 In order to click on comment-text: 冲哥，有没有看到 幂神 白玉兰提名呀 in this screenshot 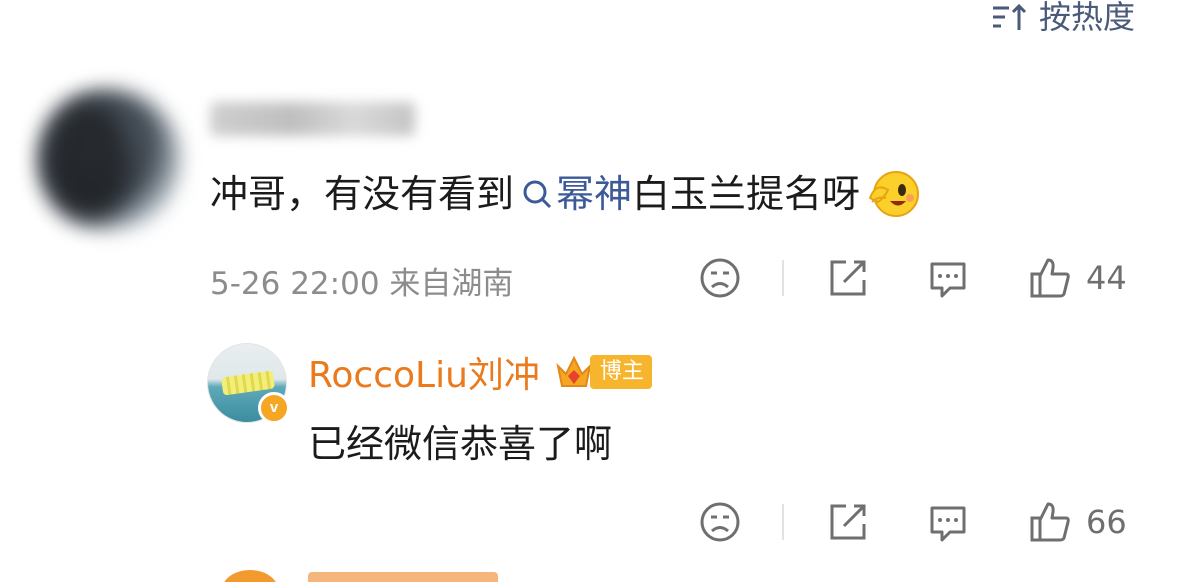, I will do `click(566, 194)`.